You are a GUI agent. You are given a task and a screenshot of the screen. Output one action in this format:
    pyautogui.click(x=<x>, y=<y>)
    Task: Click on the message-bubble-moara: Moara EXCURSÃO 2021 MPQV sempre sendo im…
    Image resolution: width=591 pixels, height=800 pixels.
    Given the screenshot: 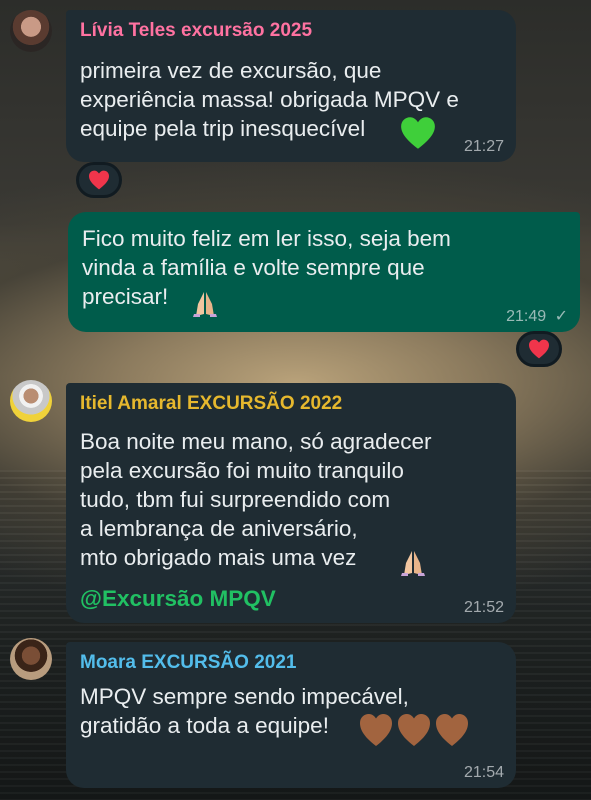 What is the action you would take?
    pyautogui.click(x=291, y=715)
    